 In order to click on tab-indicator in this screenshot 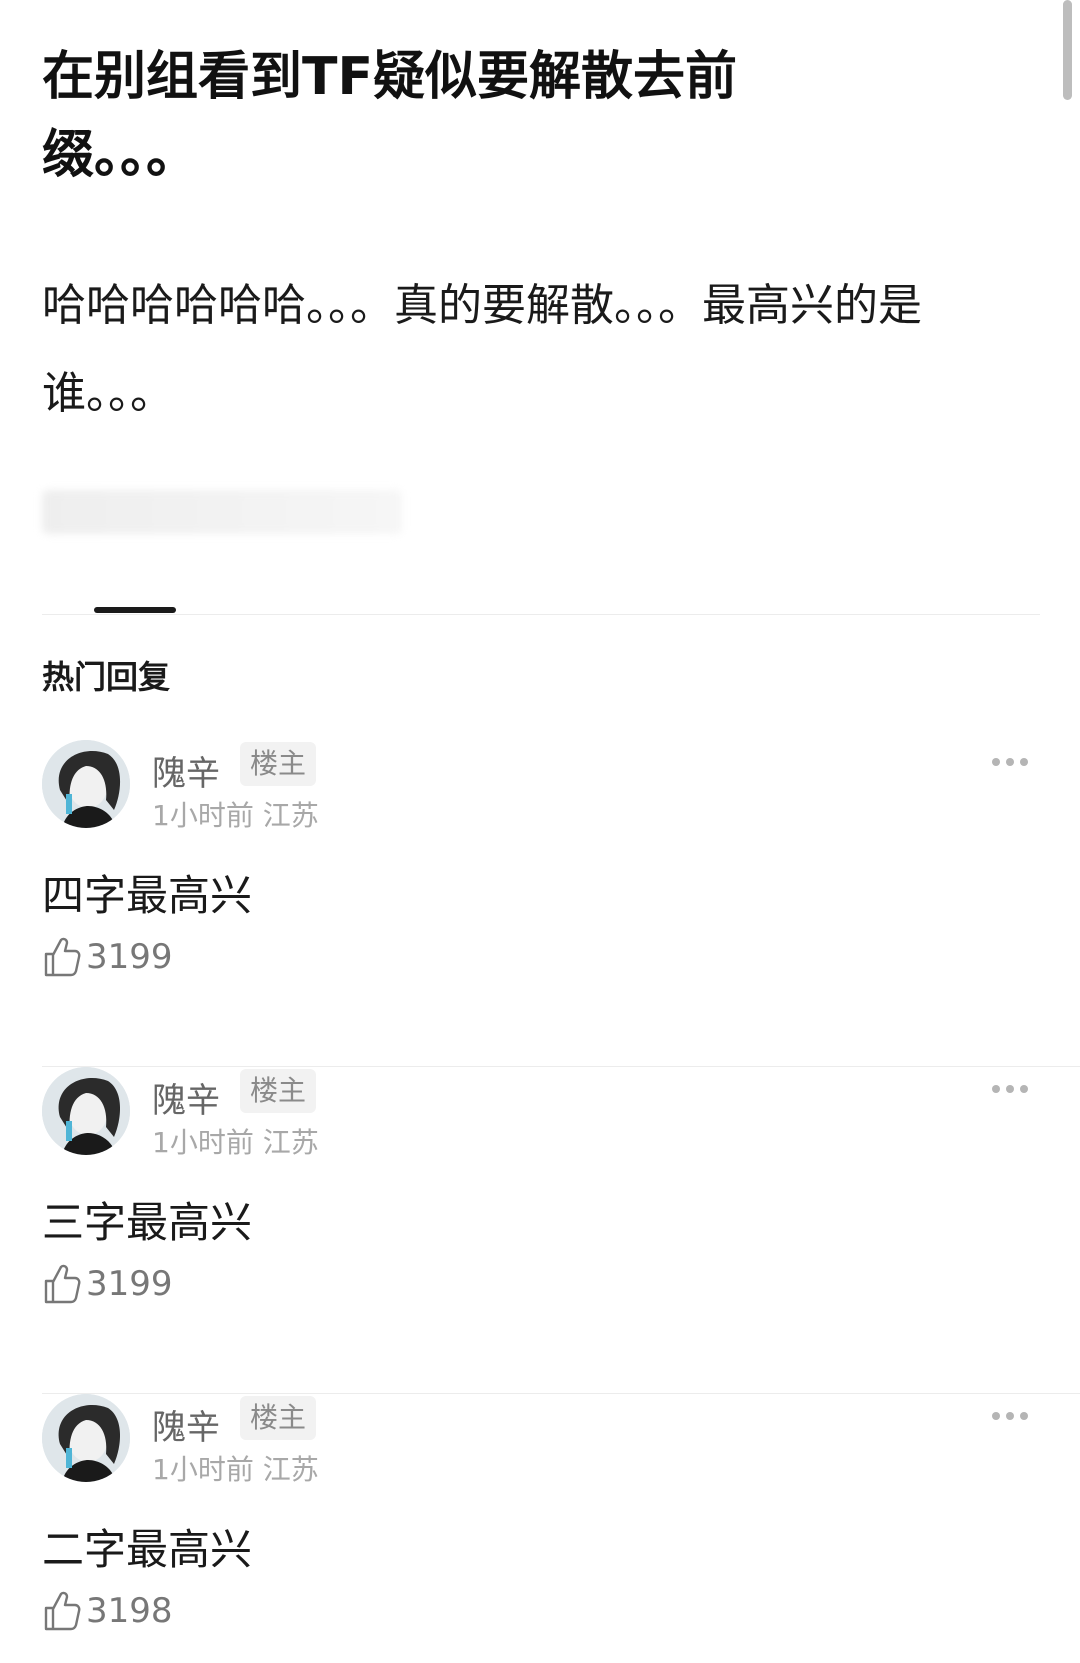, I will do `click(135, 610)`.